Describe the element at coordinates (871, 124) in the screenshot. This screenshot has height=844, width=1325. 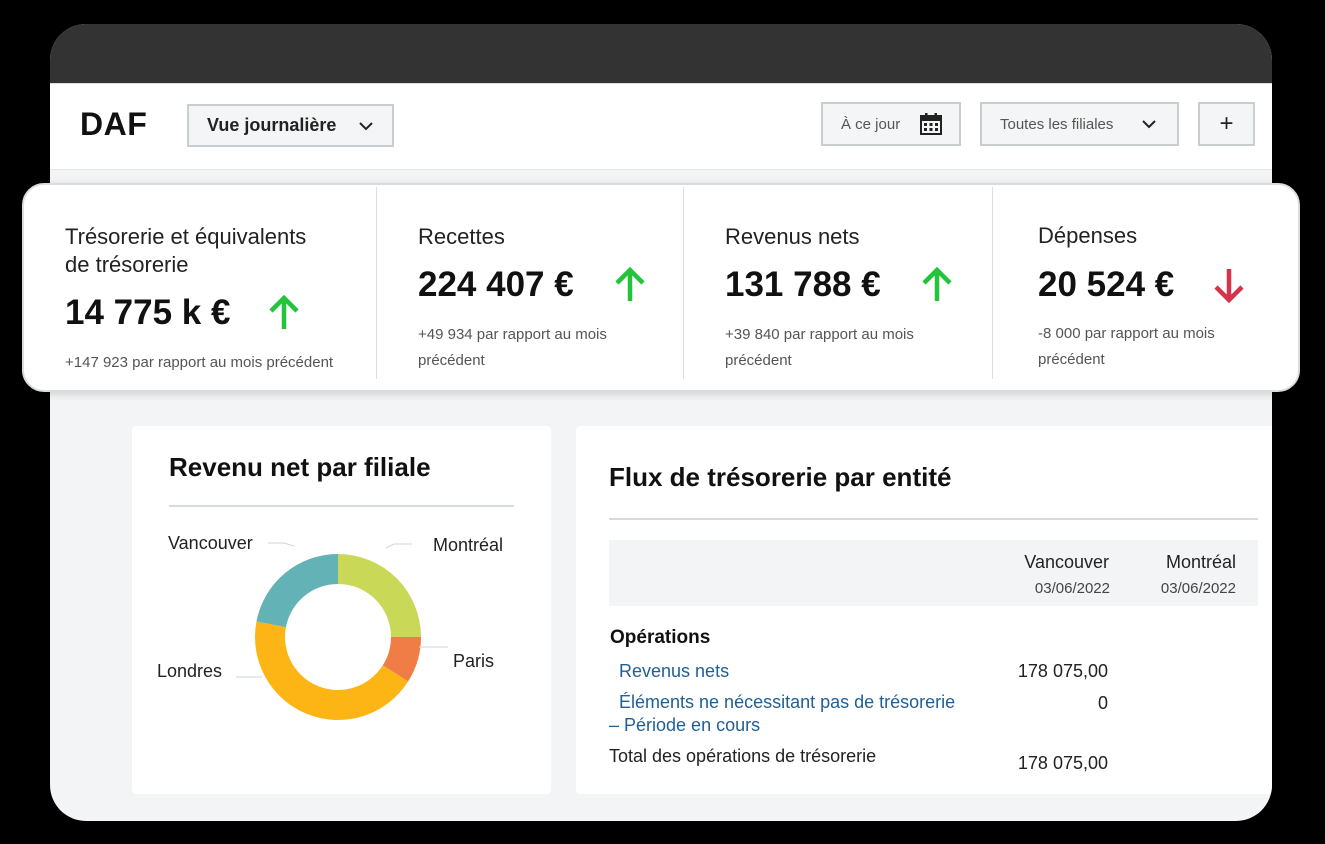
I see `date-picker-label: À ce jour` at that location.